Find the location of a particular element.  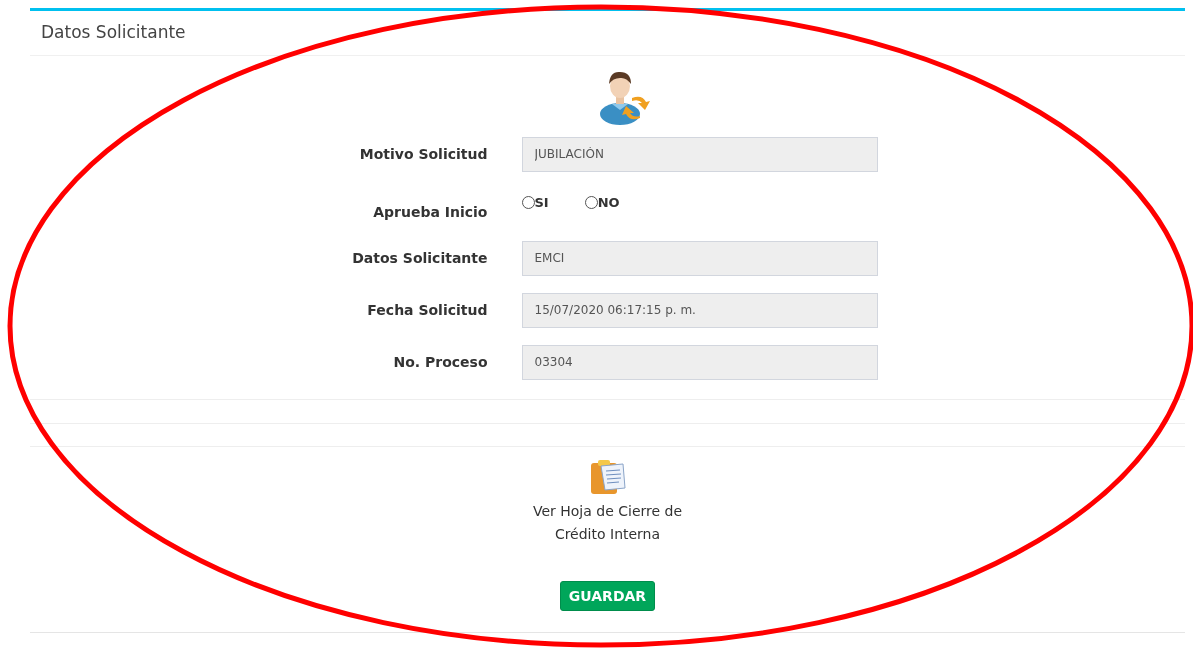

field-label: Aprueba Inicio is located at coordinates (430, 212).